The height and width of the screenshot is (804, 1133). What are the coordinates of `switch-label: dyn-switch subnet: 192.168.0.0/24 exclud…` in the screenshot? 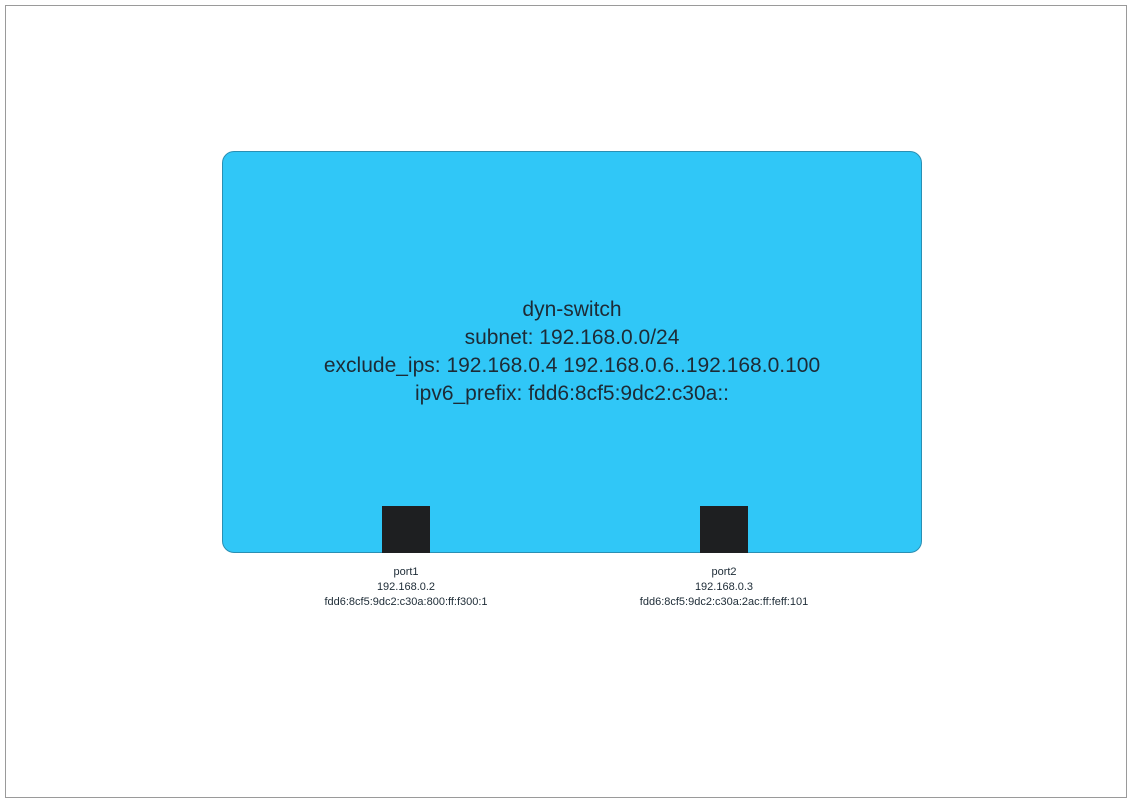 It's located at (572, 352).